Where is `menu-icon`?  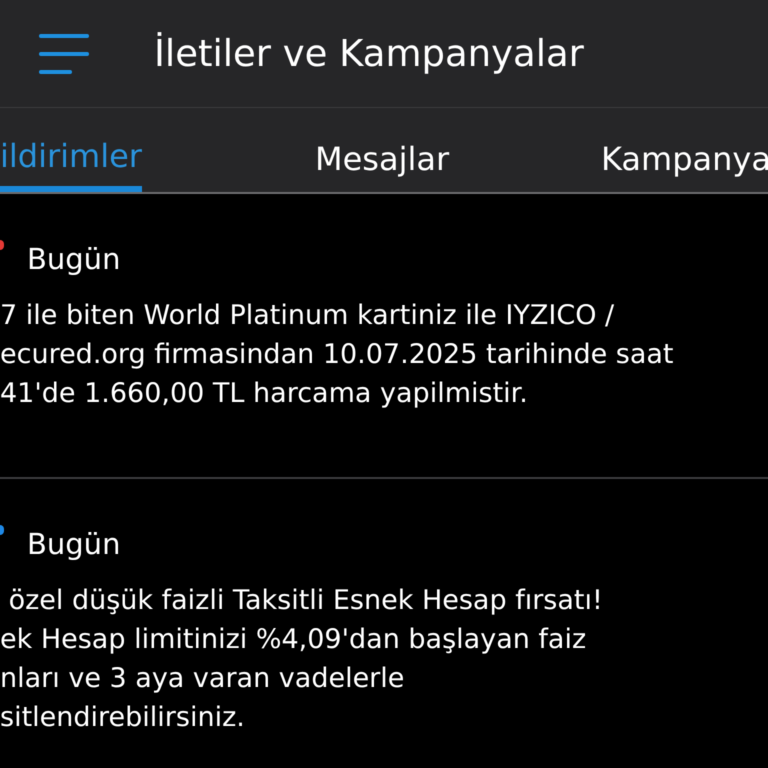
menu-icon is located at coordinates (64, 54).